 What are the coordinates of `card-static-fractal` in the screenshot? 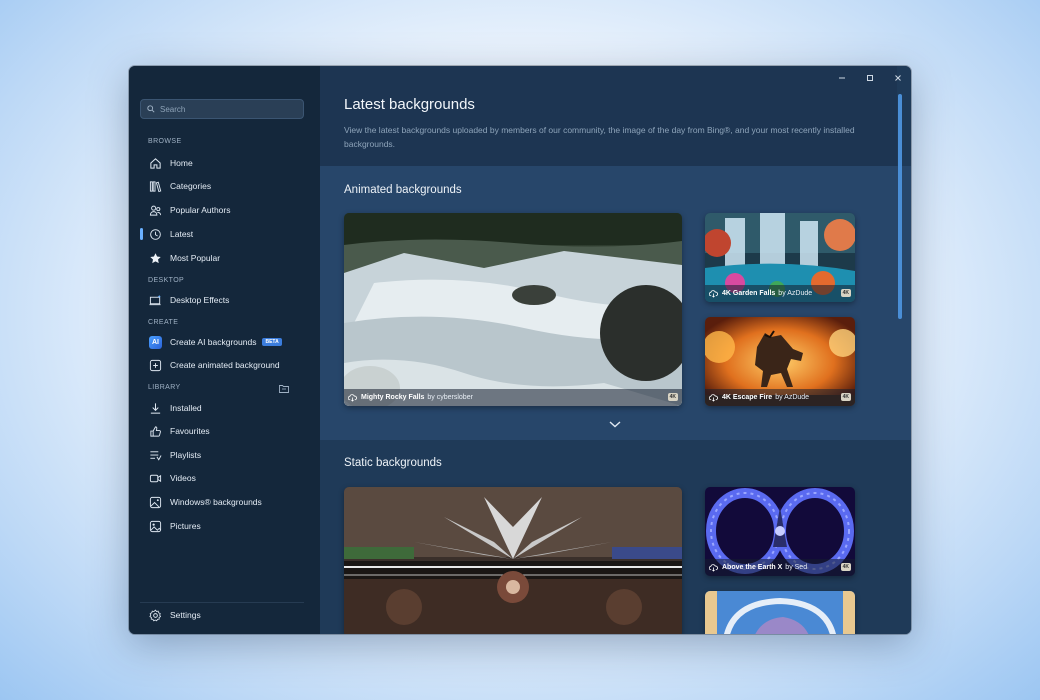 It's located at (513, 560).